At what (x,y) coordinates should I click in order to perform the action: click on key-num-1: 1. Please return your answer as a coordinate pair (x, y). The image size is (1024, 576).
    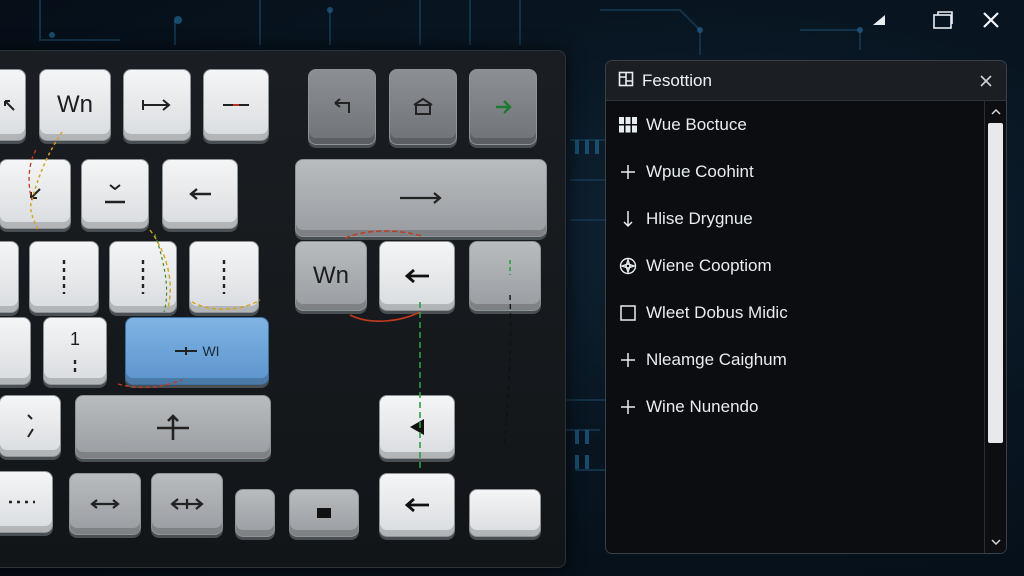
    Looking at the image, I should click on (75, 351).